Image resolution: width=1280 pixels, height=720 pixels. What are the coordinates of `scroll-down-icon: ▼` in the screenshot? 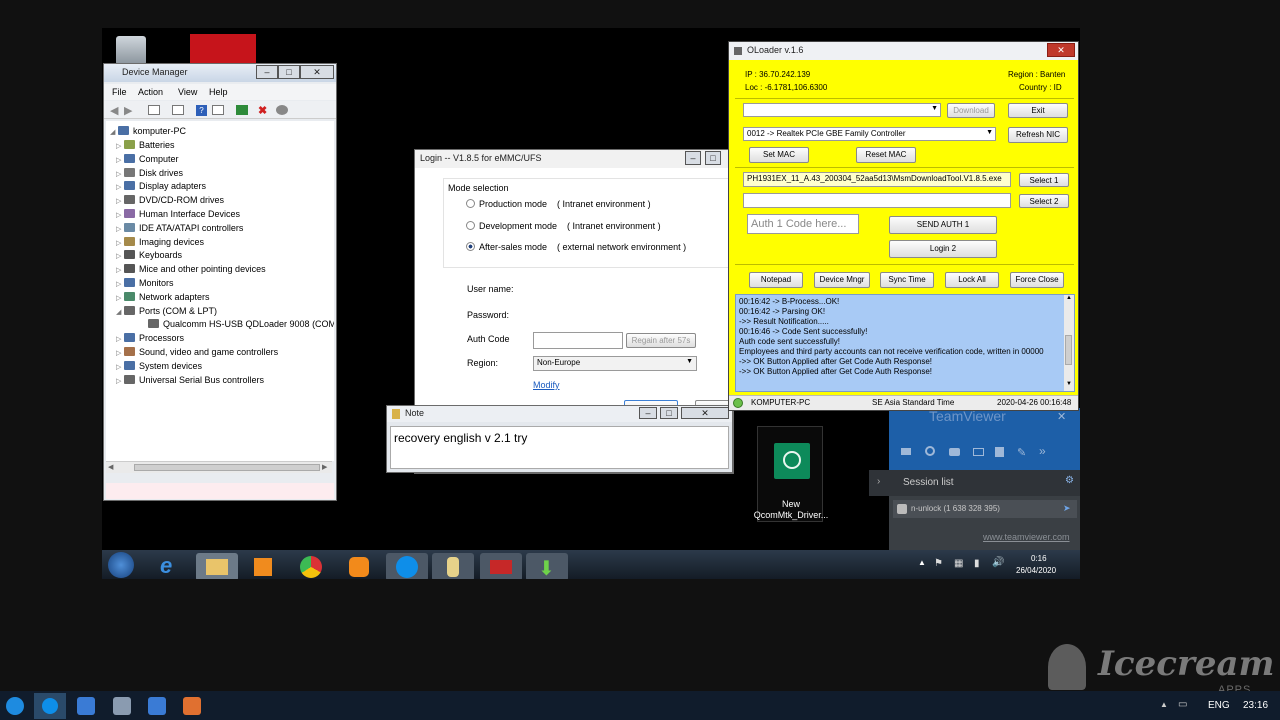 It's located at (1069, 384).